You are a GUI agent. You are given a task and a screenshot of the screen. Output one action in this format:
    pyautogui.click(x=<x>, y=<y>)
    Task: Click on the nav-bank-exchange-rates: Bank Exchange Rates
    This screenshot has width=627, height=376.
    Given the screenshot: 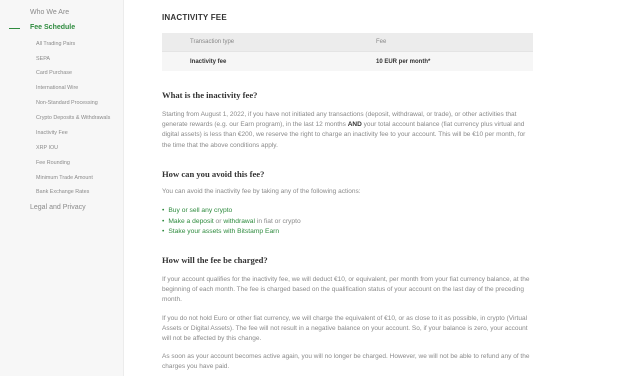 What is the action you would take?
    pyautogui.click(x=62, y=192)
    